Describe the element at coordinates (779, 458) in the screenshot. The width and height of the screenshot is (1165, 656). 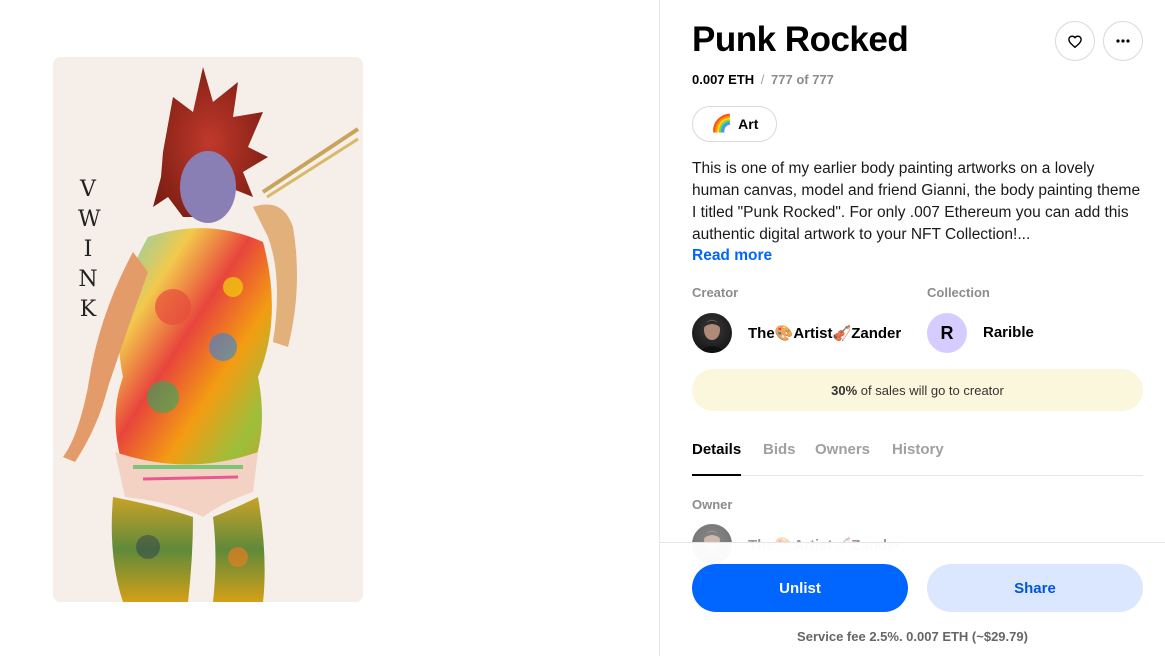
I see `tab-bids: Bids` at that location.